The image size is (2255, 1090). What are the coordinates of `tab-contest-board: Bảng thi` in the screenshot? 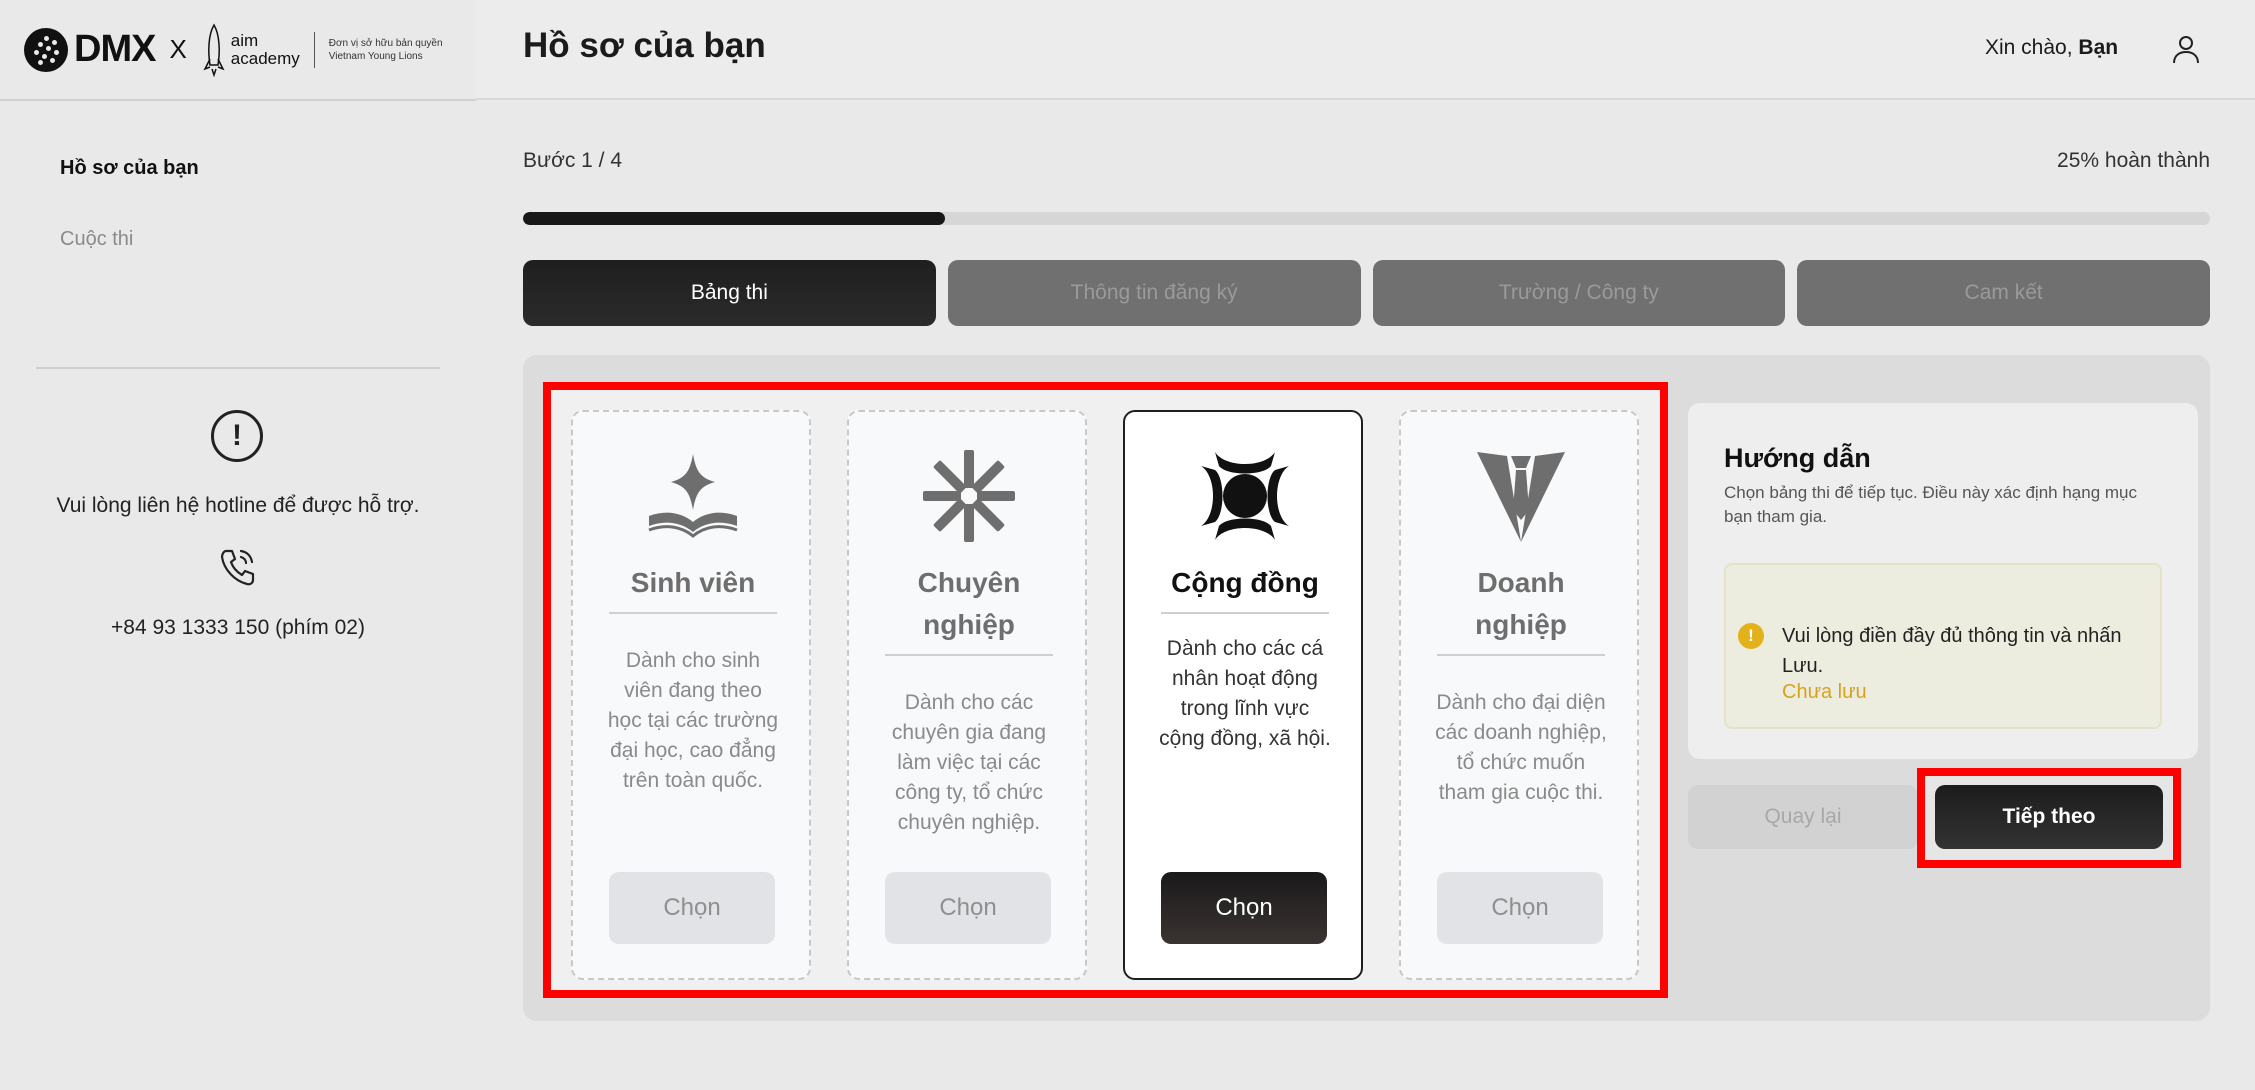 It's located at (729, 293).